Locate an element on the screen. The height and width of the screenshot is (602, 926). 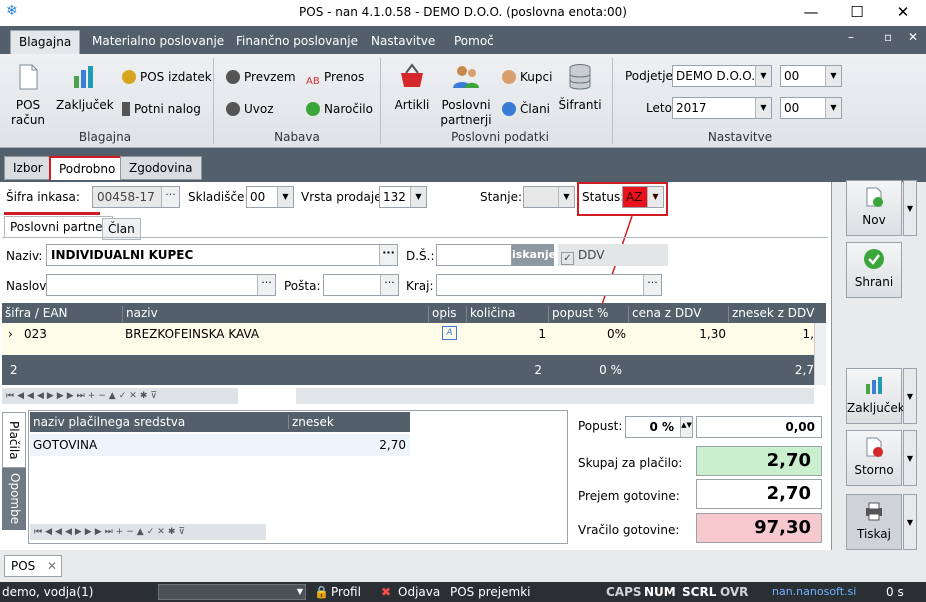
edit-icon: A is located at coordinates (449, 333).